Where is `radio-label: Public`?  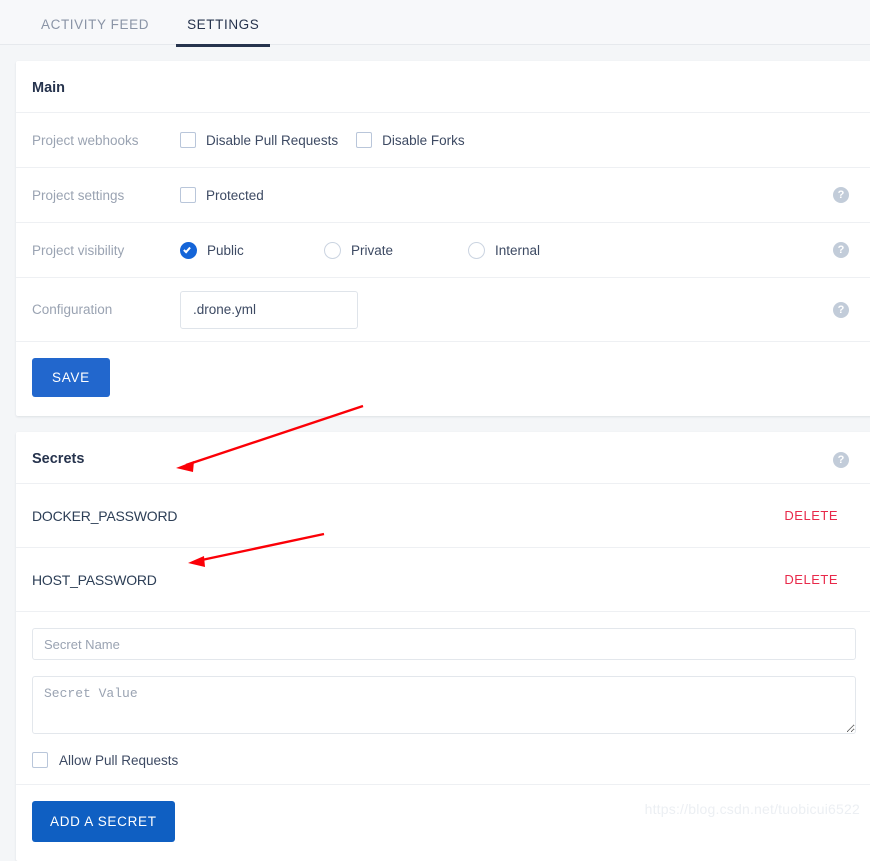 radio-label: Public is located at coordinates (225, 250).